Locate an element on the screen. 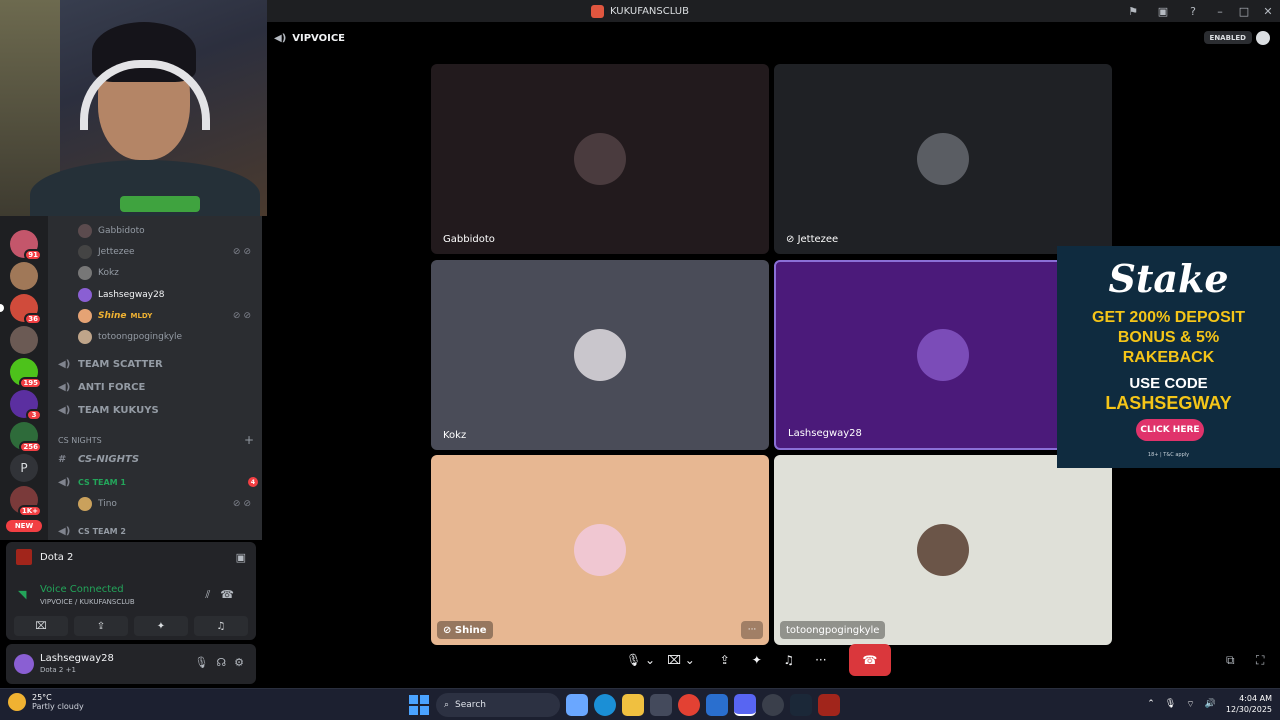 This screenshot has width=1280, height=720. headphones-icon: ☊ is located at coordinates (221, 662).